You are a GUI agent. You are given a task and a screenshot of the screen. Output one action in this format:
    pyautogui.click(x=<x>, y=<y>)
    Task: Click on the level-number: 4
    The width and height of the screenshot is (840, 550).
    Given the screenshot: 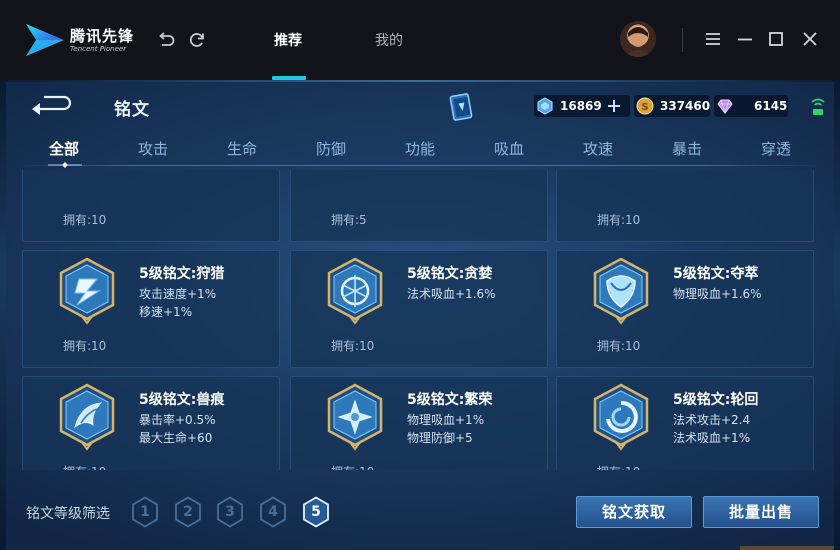 What is the action you would take?
    pyautogui.click(x=273, y=512)
    